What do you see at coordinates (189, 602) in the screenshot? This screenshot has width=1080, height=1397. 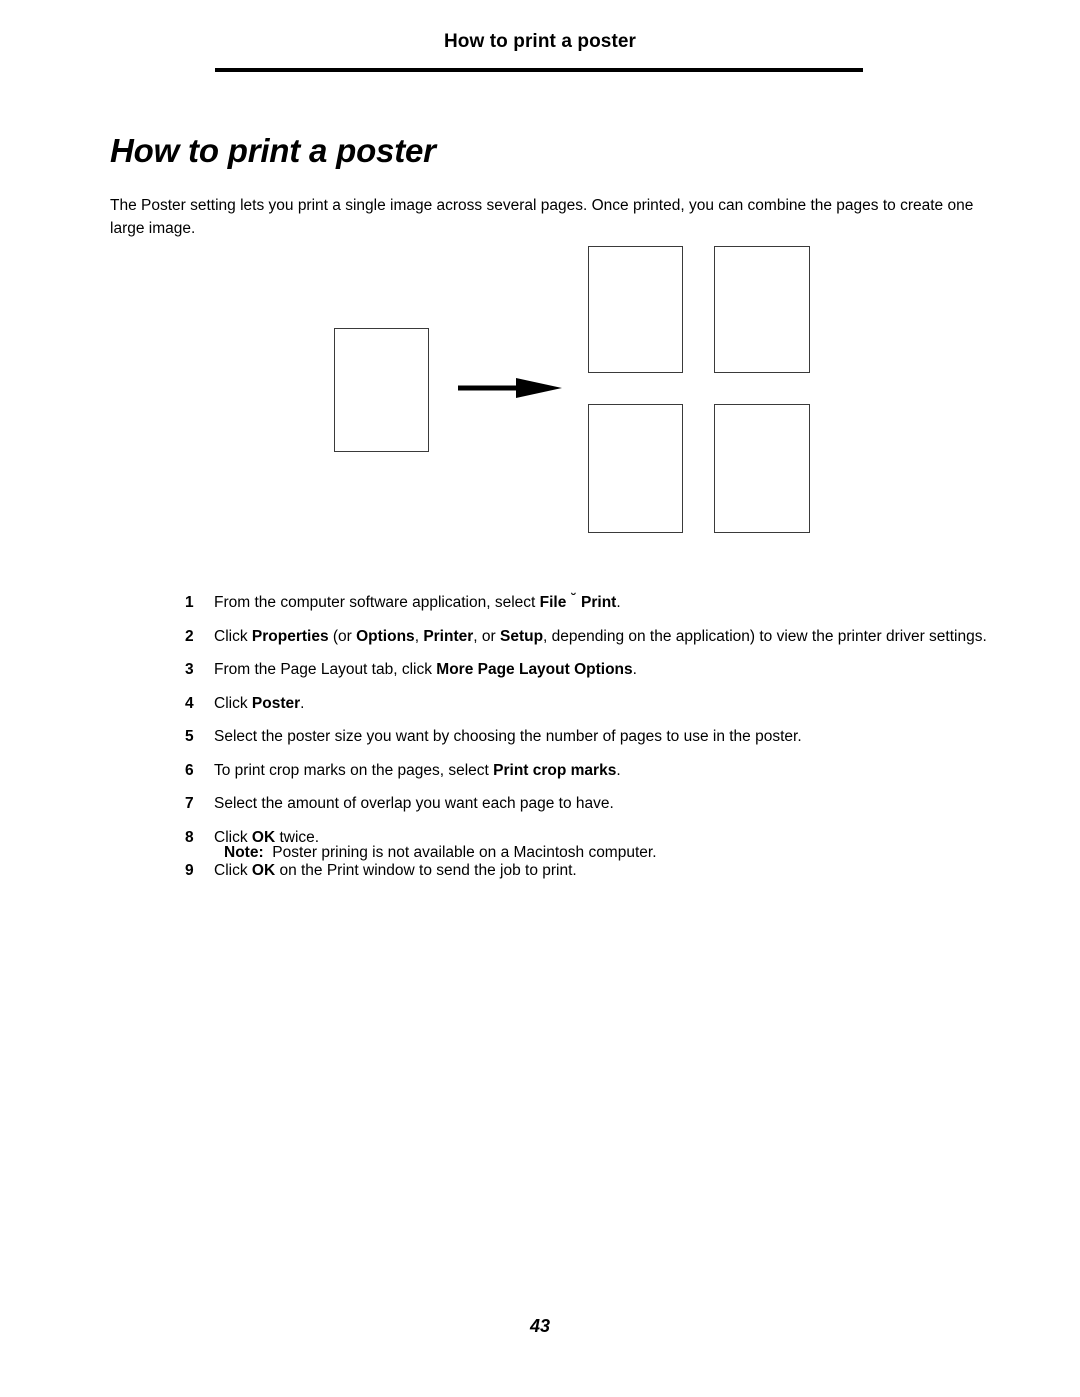 I see `step-number: 1` at bounding box center [189, 602].